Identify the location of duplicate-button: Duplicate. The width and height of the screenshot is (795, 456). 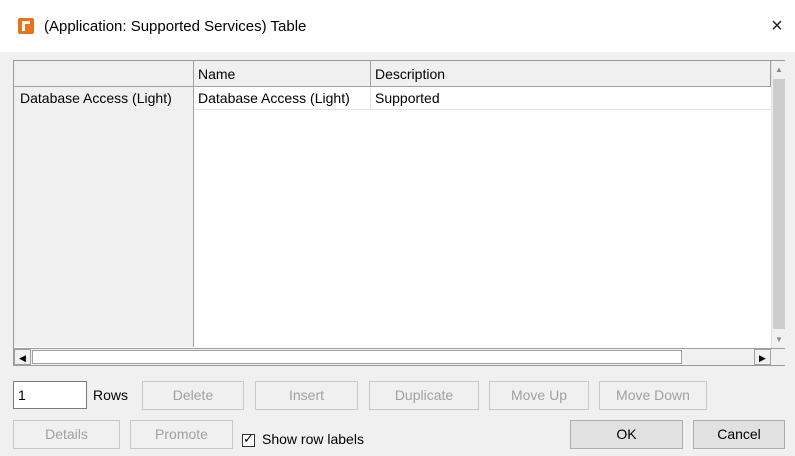
(424, 395).